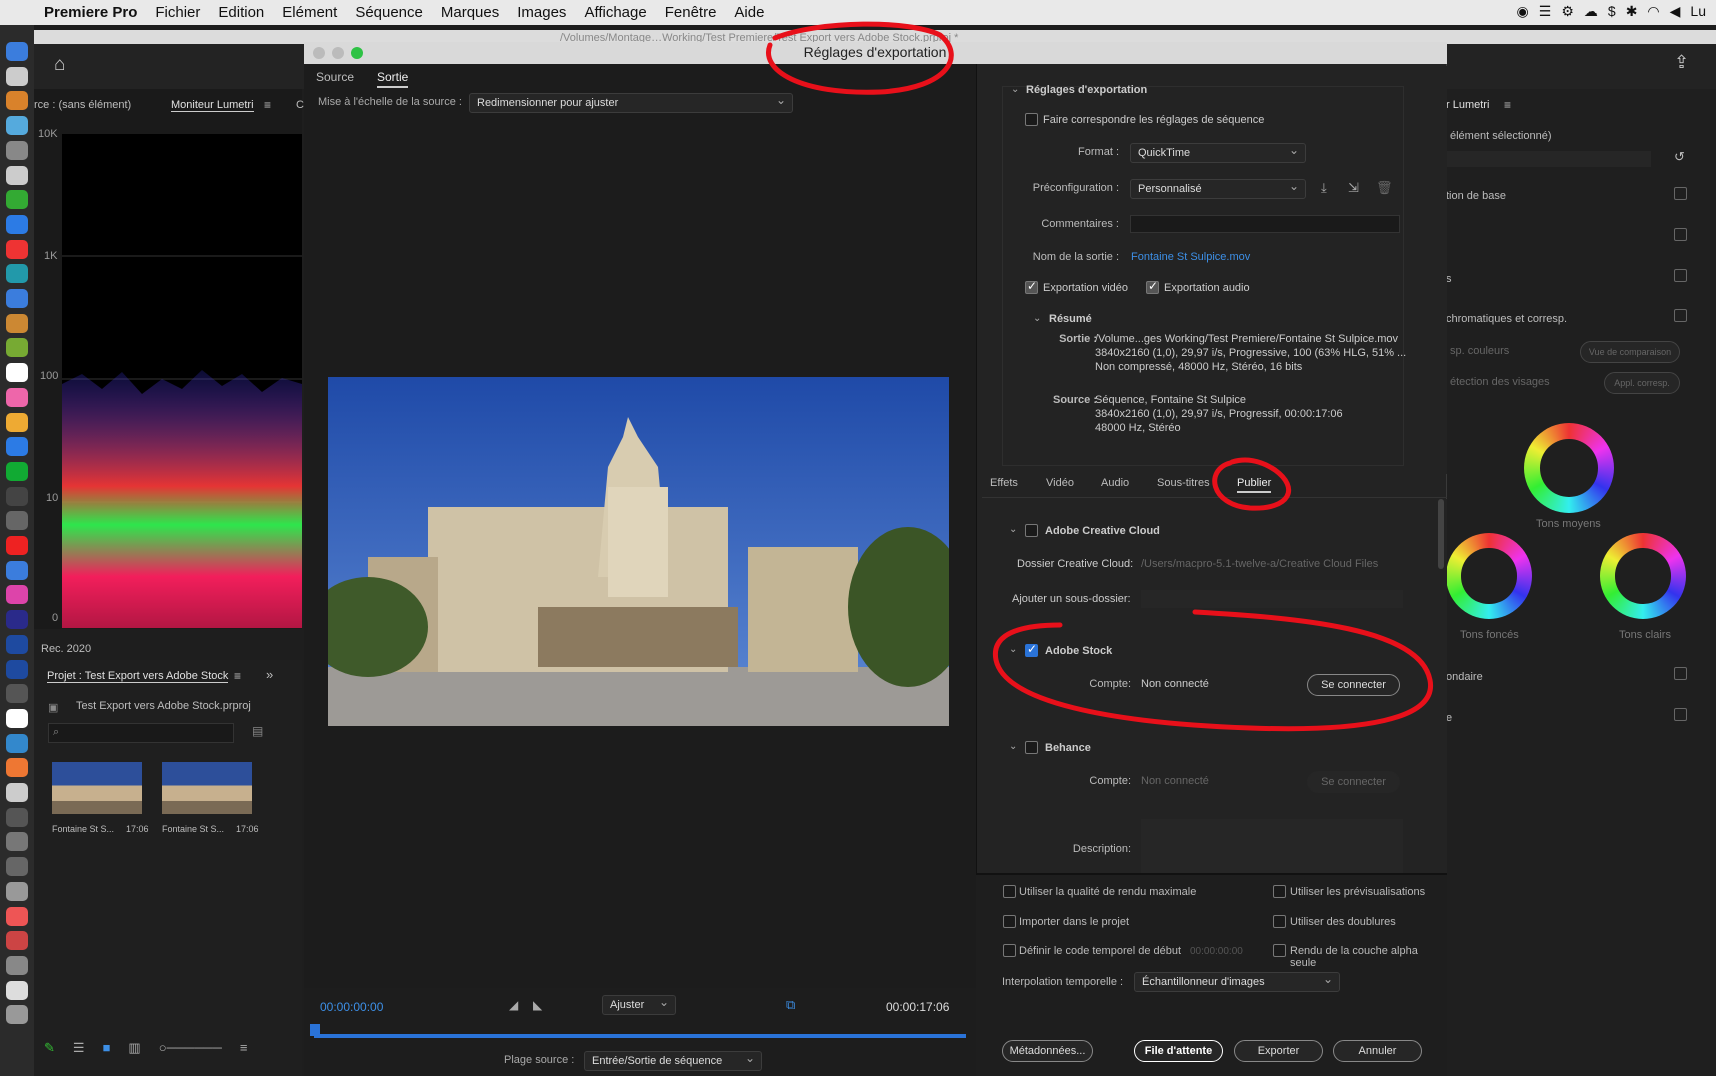 This screenshot has width=1716, height=1076. Describe the element at coordinates (1506, 319) in the screenshot. I see `lumetri-section-color-match: chromatiques et corresp.` at that location.